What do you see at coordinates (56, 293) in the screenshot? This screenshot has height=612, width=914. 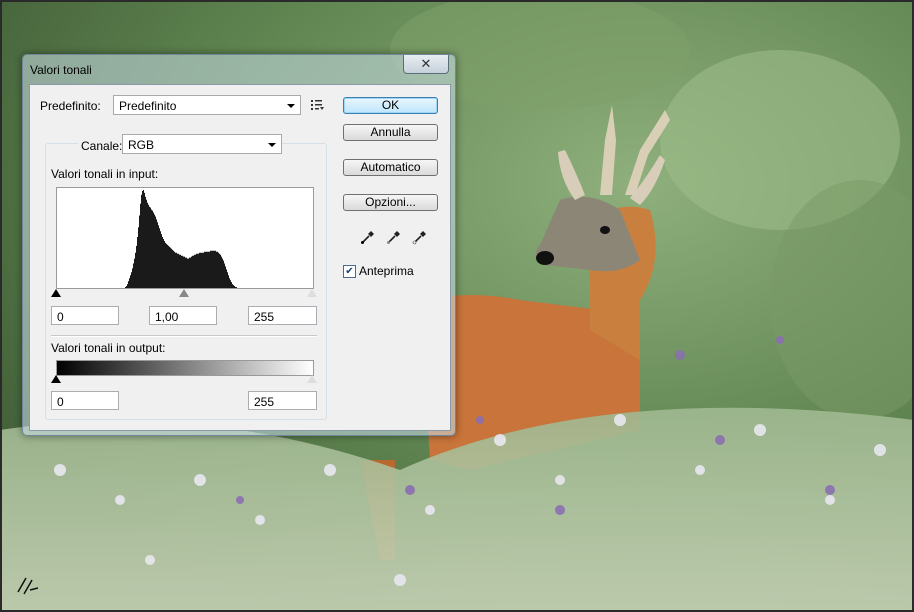 I see `input-black-slider` at bounding box center [56, 293].